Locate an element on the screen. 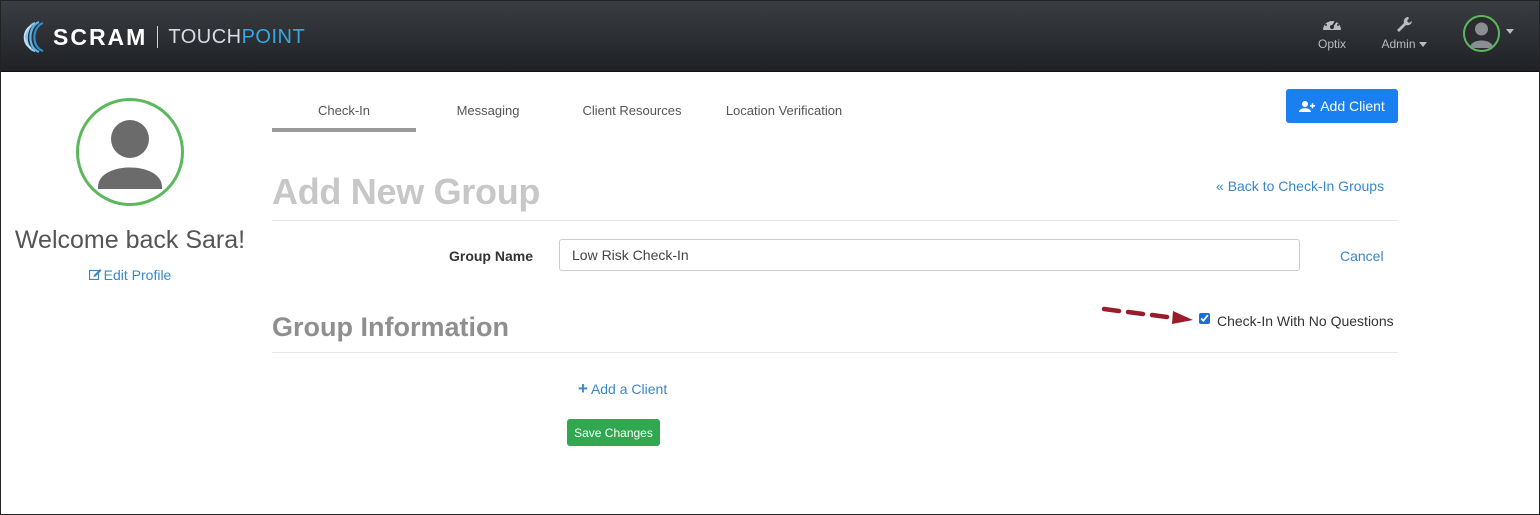 The image size is (1540, 515). user-avatar-icon is located at coordinates (1481, 35).